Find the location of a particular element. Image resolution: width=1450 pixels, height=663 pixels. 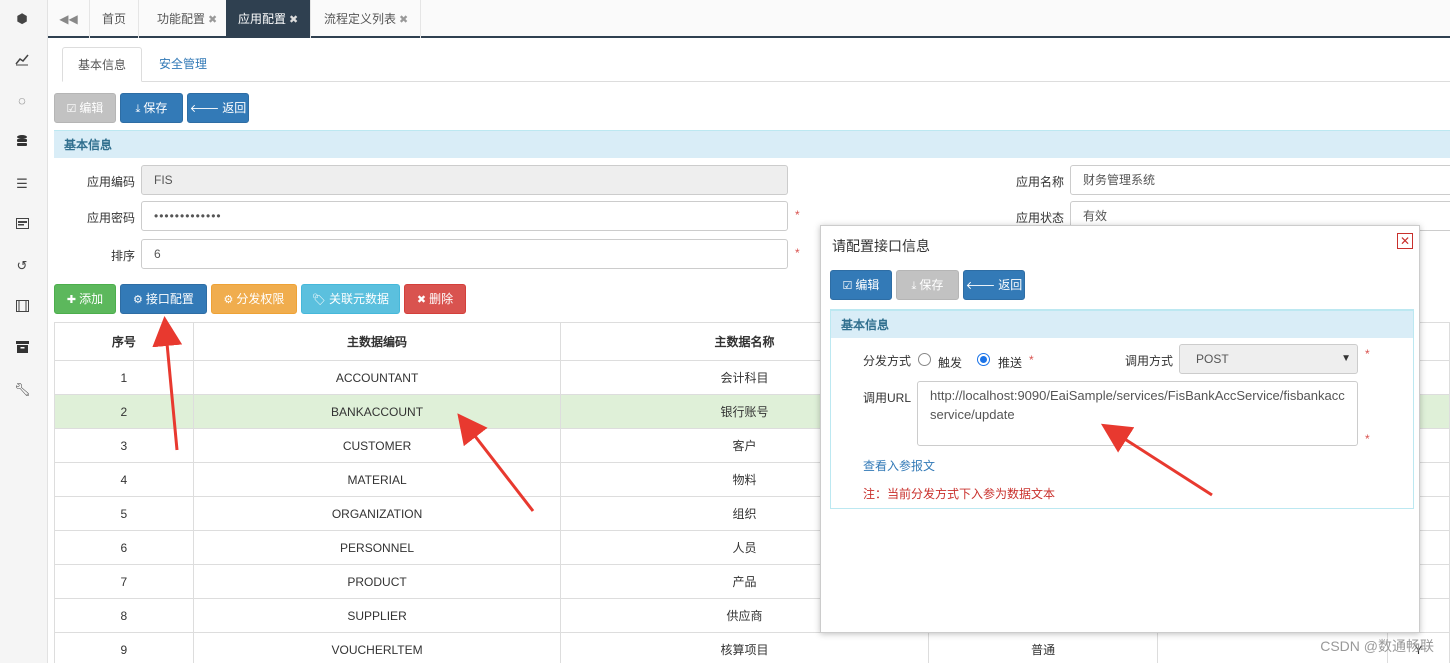

tab-app-config: 应用配置 ✖ is located at coordinates (269, 19).